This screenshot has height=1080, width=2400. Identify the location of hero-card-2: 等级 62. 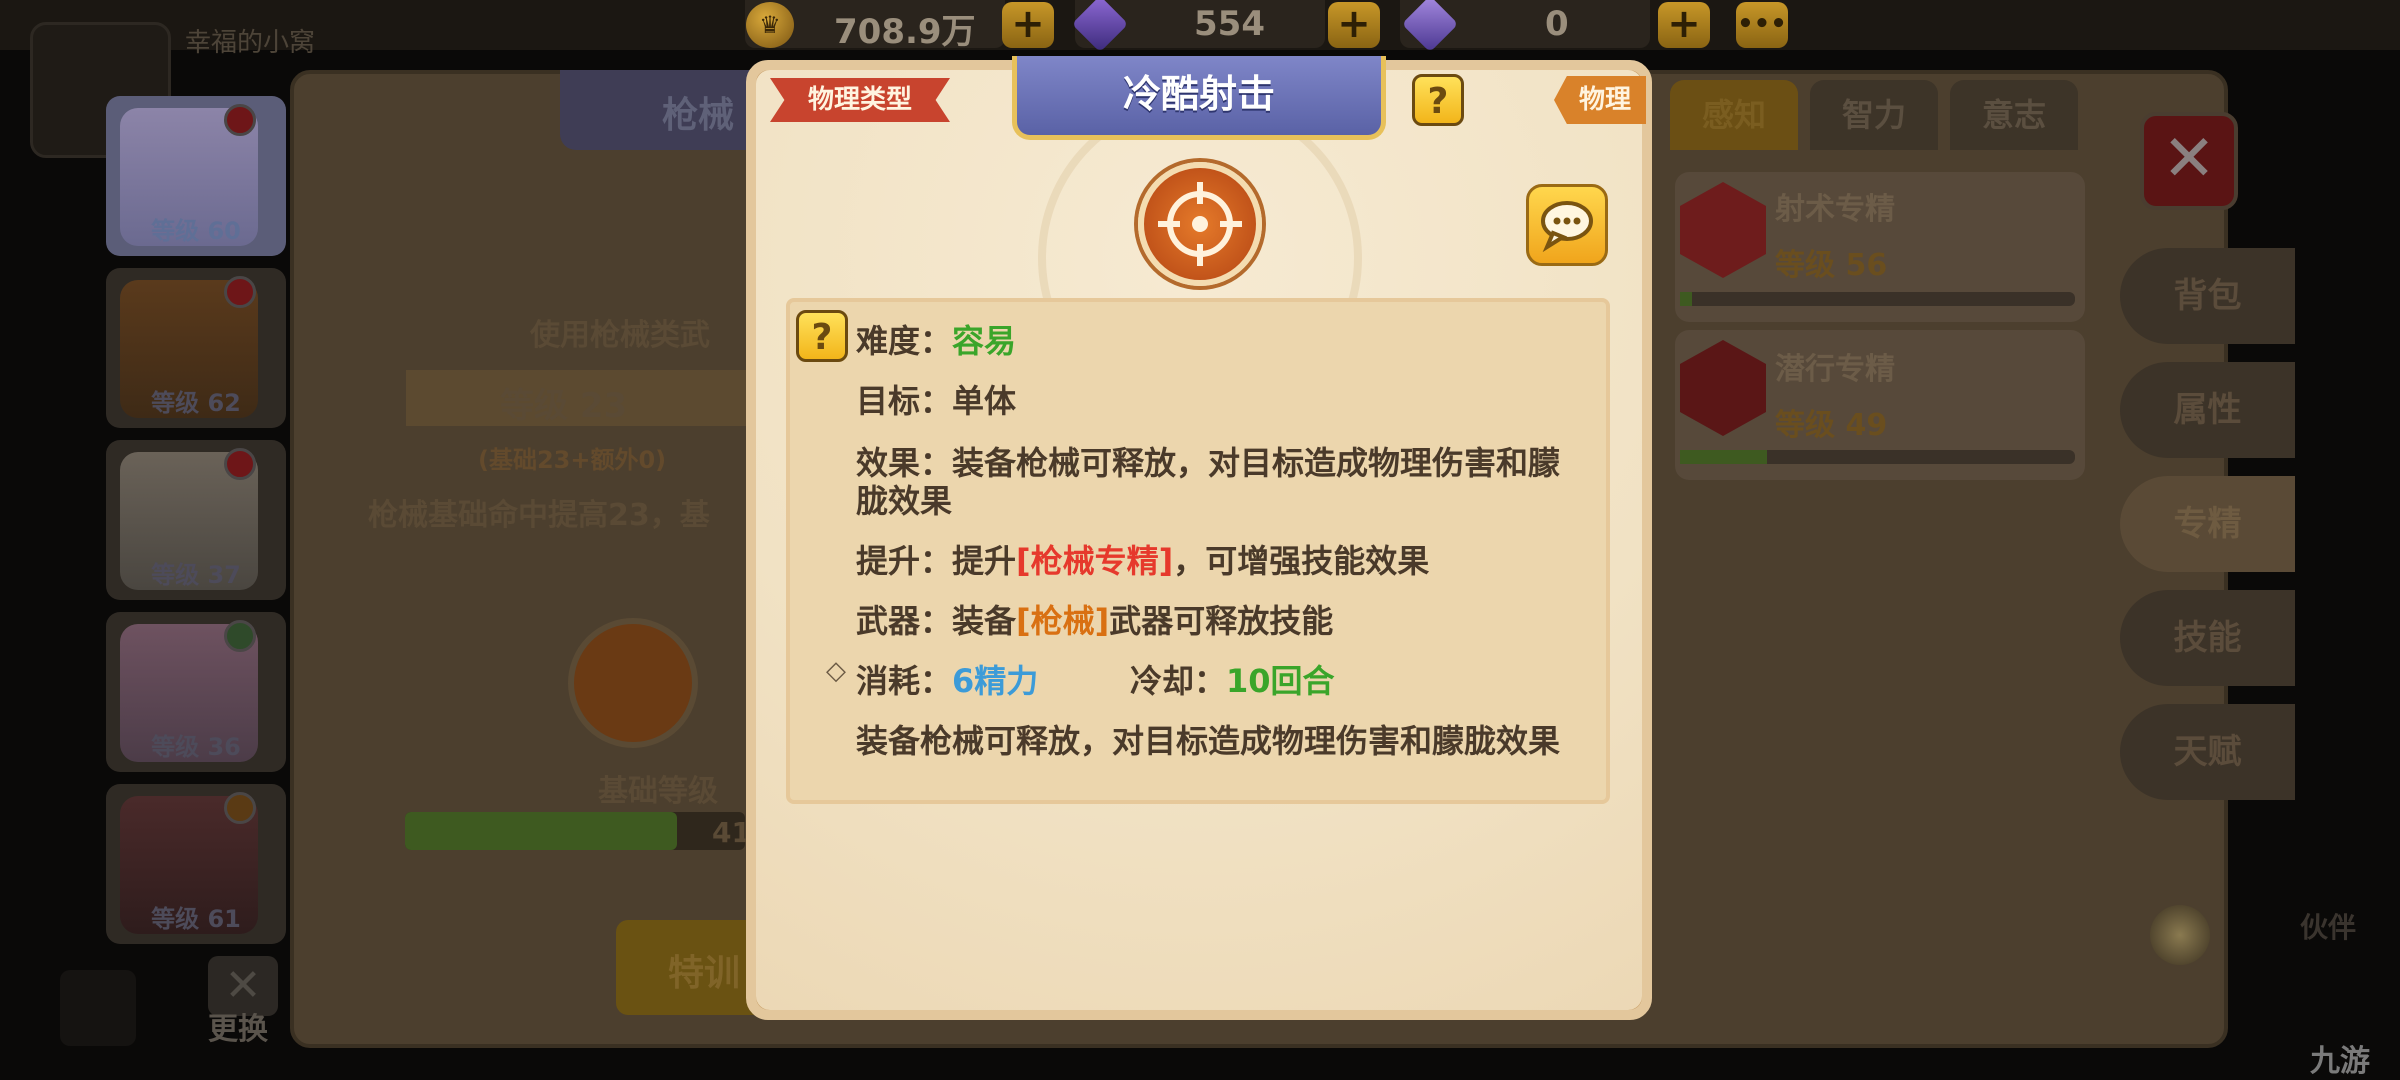
(196, 348).